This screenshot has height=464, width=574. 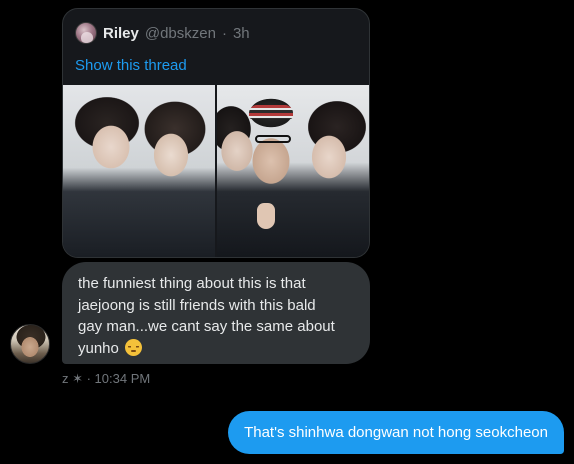 I want to click on message-line-last: yunho, so click(x=216, y=349).